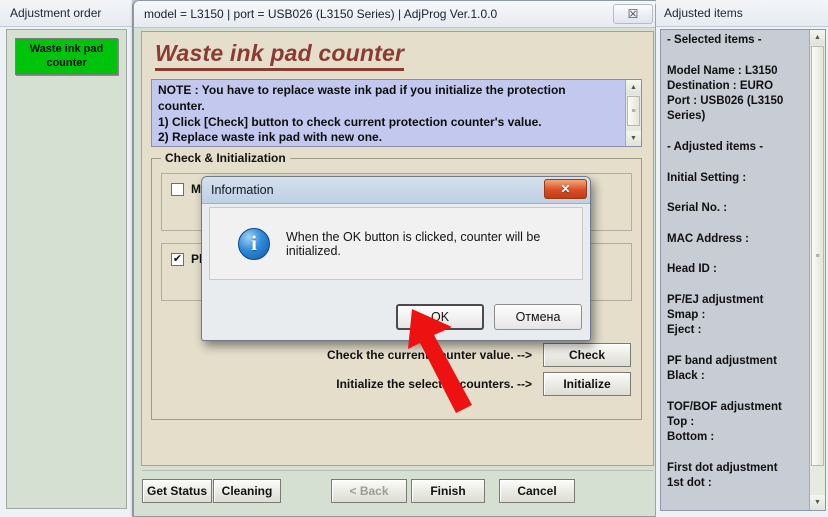 The image size is (828, 517). I want to click on order-item-waste-ink-pad-counter: Waste ink pad counter, so click(66, 56).